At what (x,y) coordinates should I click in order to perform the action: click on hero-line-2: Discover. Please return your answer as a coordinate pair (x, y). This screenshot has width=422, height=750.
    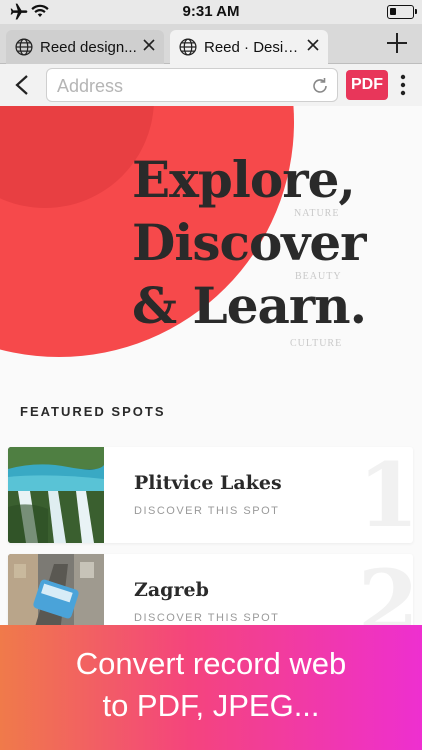
    Looking at the image, I should click on (249, 242).